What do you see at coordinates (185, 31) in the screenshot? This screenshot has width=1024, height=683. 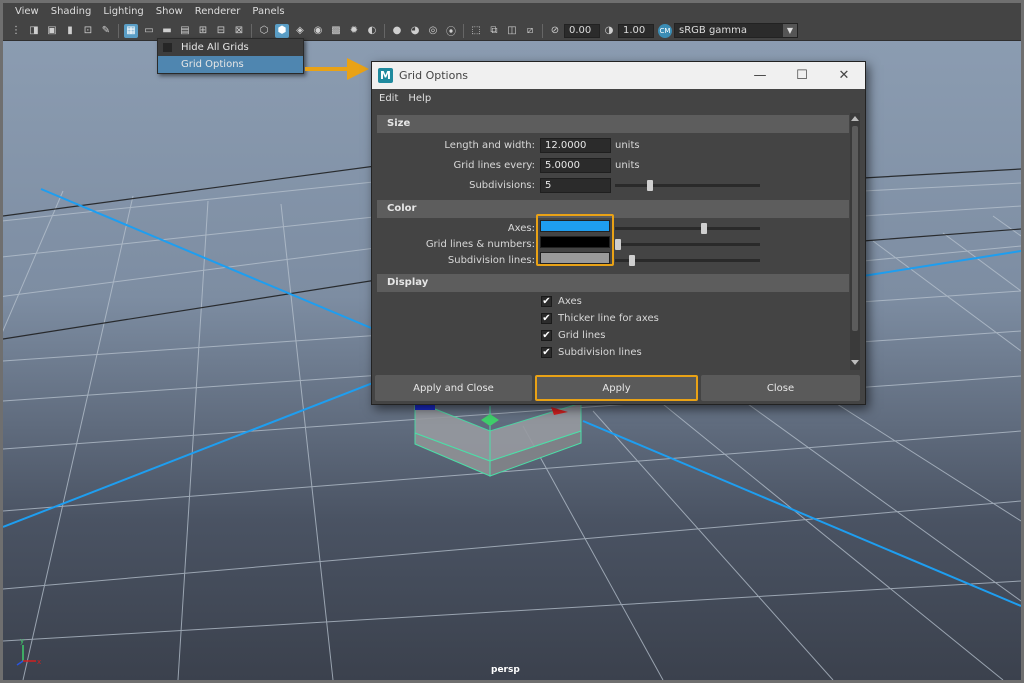 I see `gate-mask-icon: ▤` at bounding box center [185, 31].